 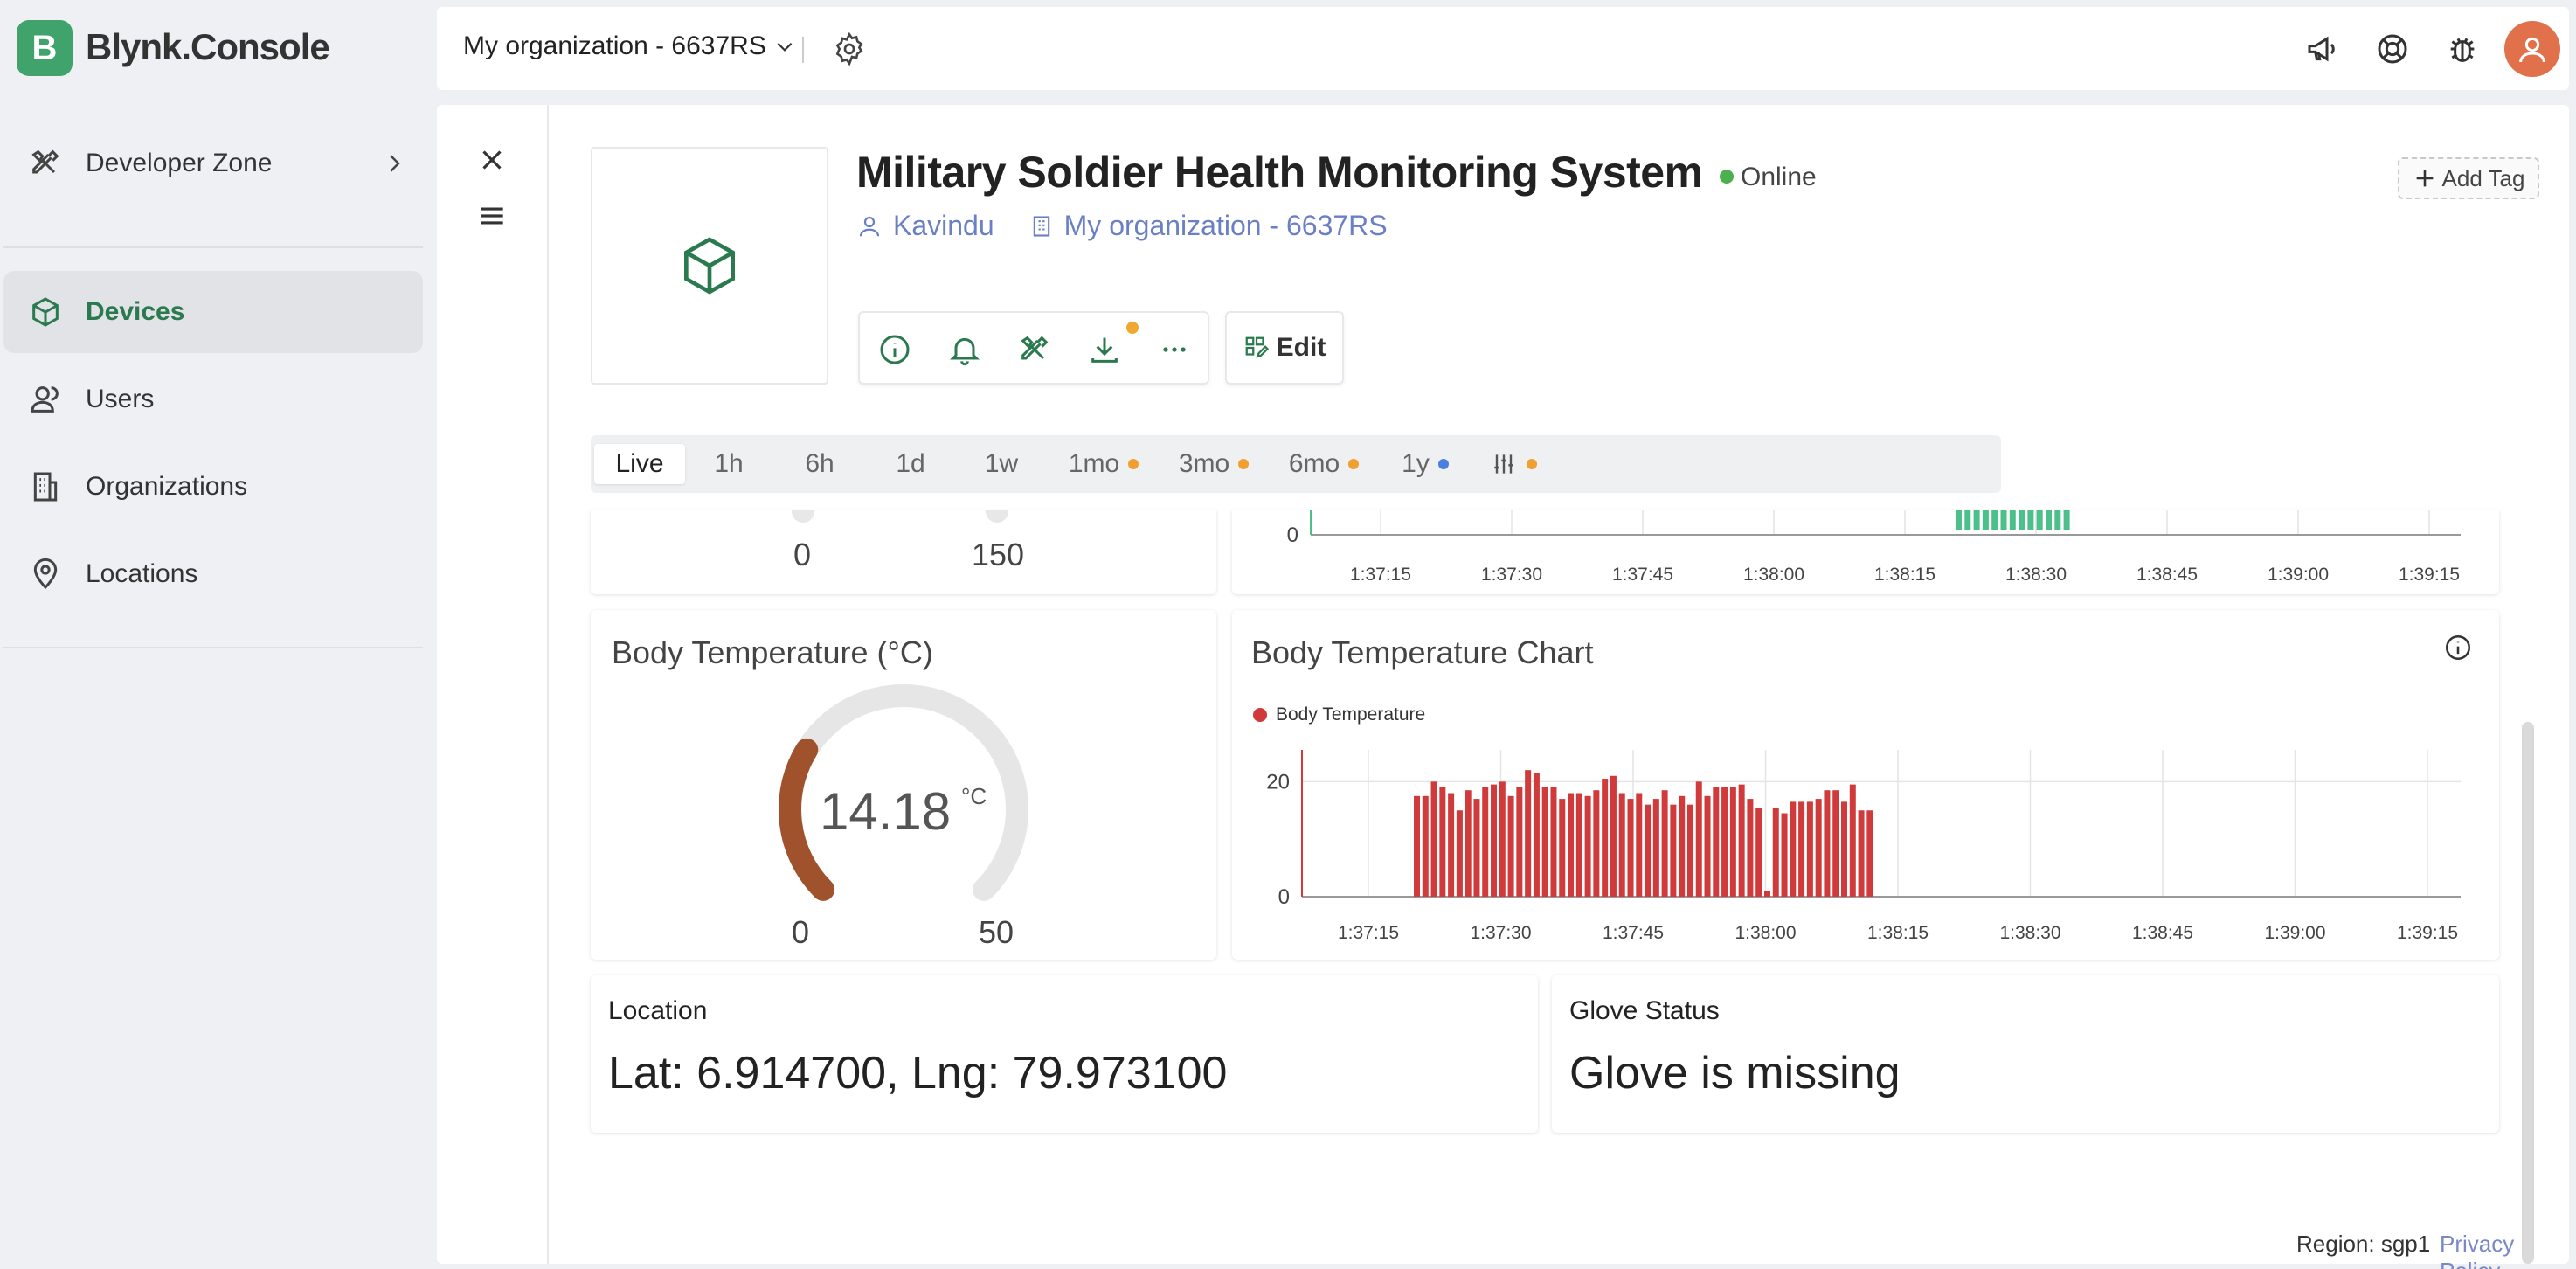 What do you see at coordinates (803, 517) in the screenshot?
I see `gauge-arc-end` at bounding box center [803, 517].